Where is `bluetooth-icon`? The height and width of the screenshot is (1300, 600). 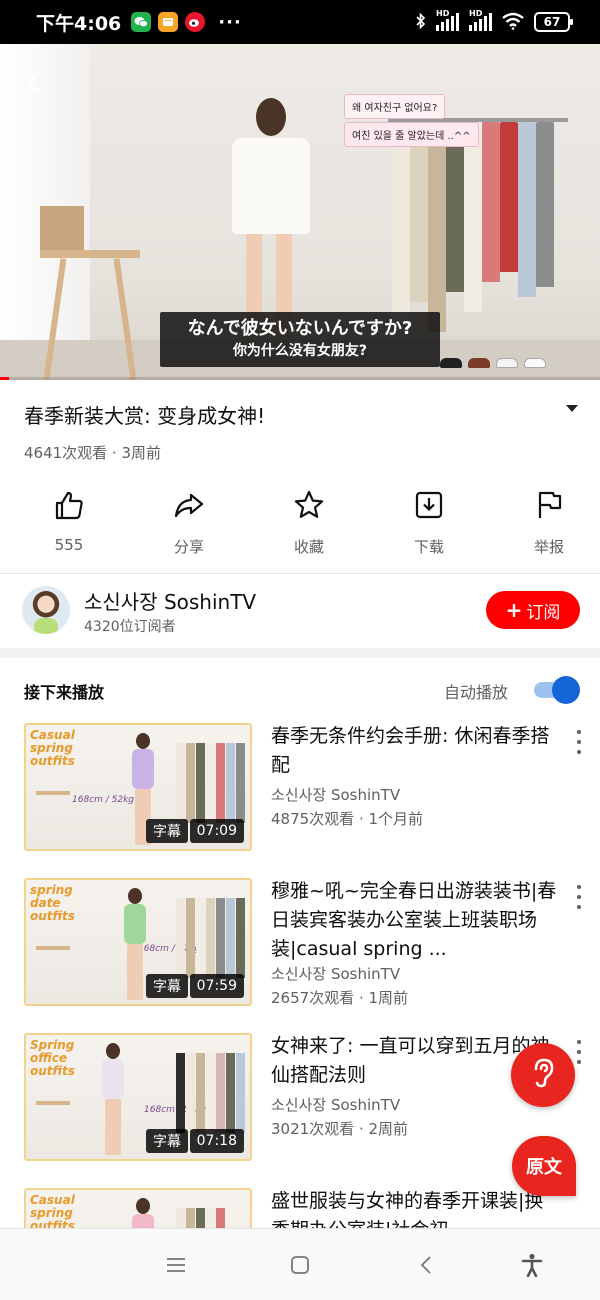 bluetooth-icon is located at coordinates (421, 22).